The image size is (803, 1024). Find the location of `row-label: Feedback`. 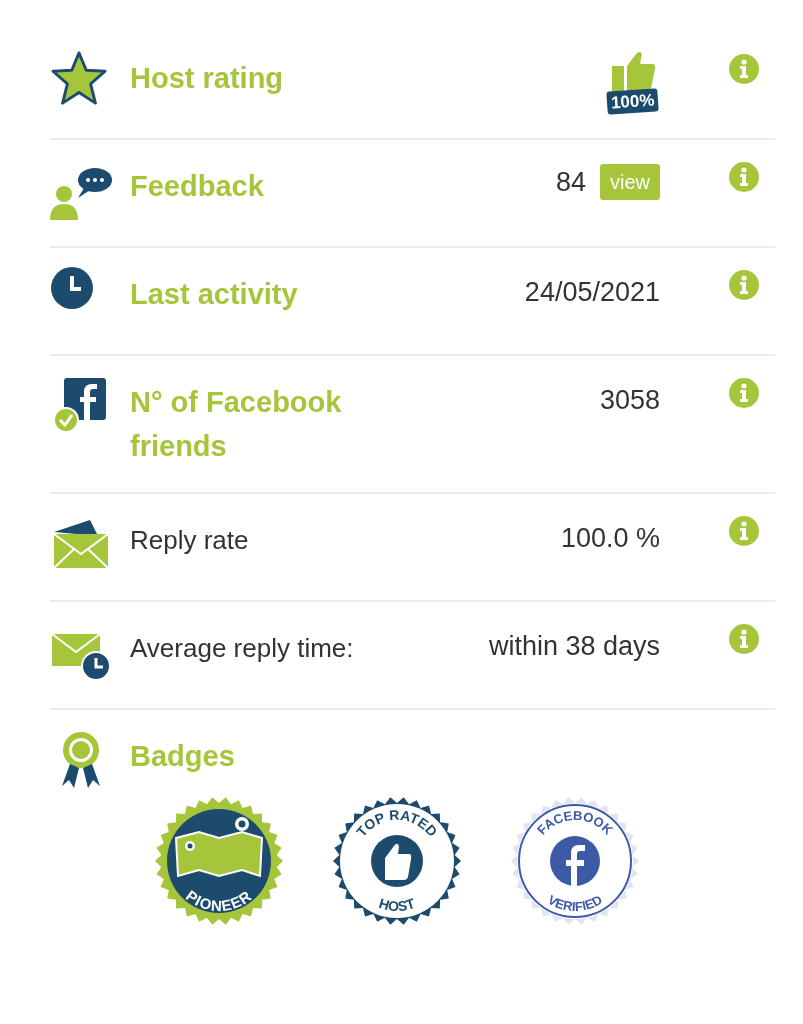

row-label: Feedback is located at coordinates (197, 186).